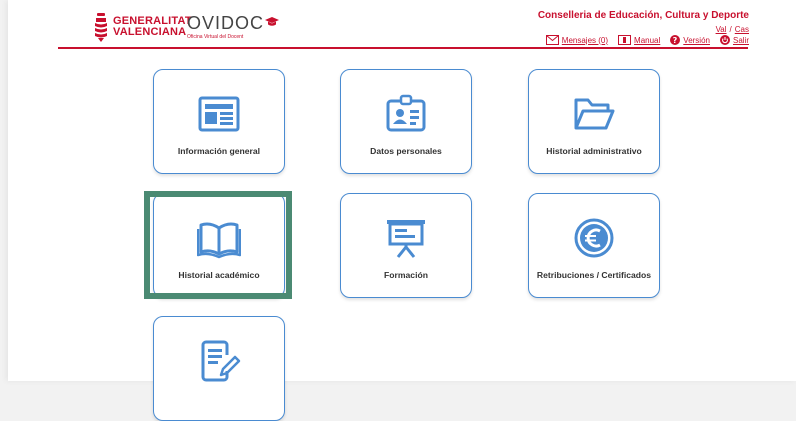 Image resolution: width=796 pixels, height=421 pixels. Describe the element at coordinates (221, 361) in the screenshot. I see `document-edit-icon` at that location.